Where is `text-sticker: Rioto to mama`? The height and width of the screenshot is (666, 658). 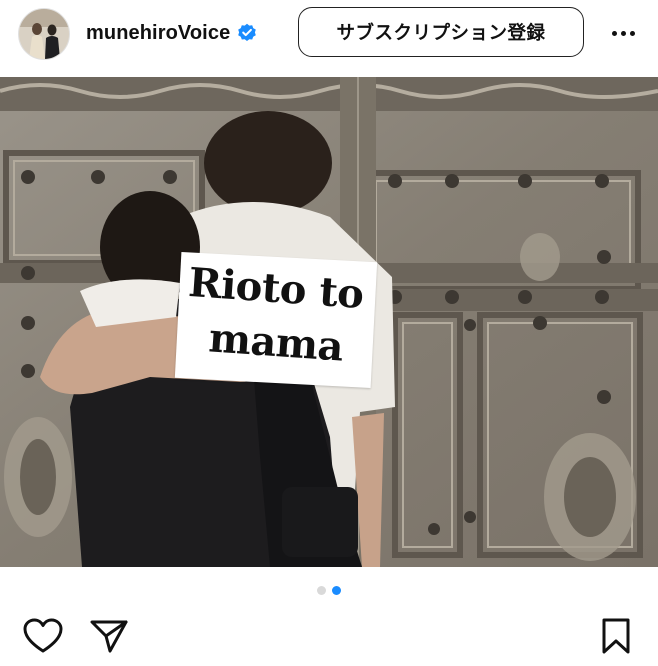 text-sticker: Rioto to mama is located at coordinates (276, 320).